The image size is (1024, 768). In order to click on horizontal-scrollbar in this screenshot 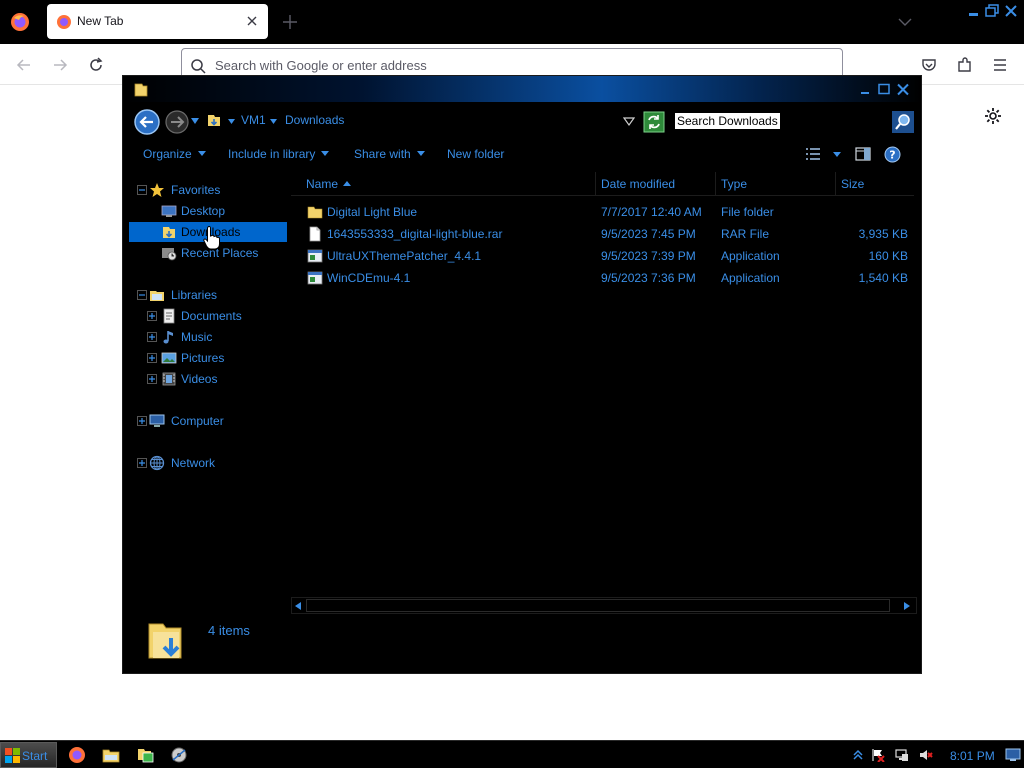, I will do `click(604, 605)`.